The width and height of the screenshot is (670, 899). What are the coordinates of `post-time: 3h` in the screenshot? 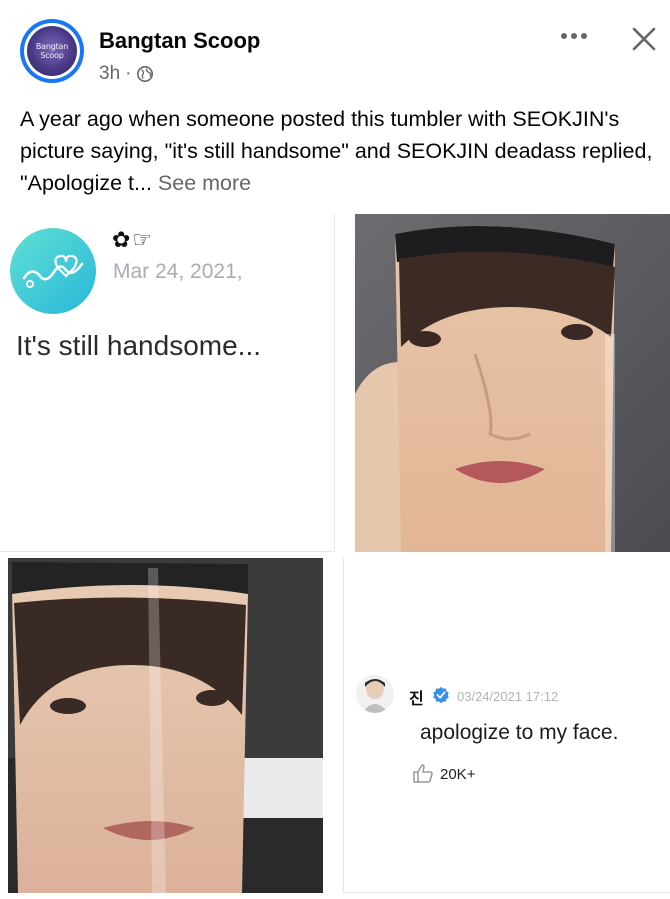 It's located at (109, 74).